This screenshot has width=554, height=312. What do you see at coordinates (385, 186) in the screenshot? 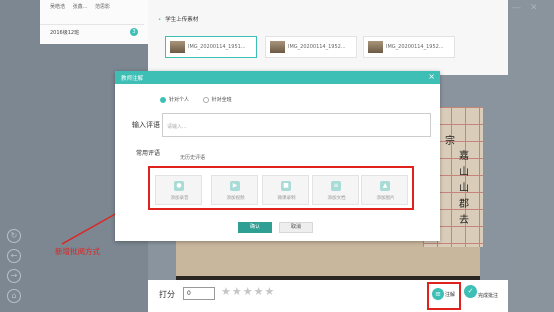
I see `image-icon: ▲` at bounding box center [385, 186].